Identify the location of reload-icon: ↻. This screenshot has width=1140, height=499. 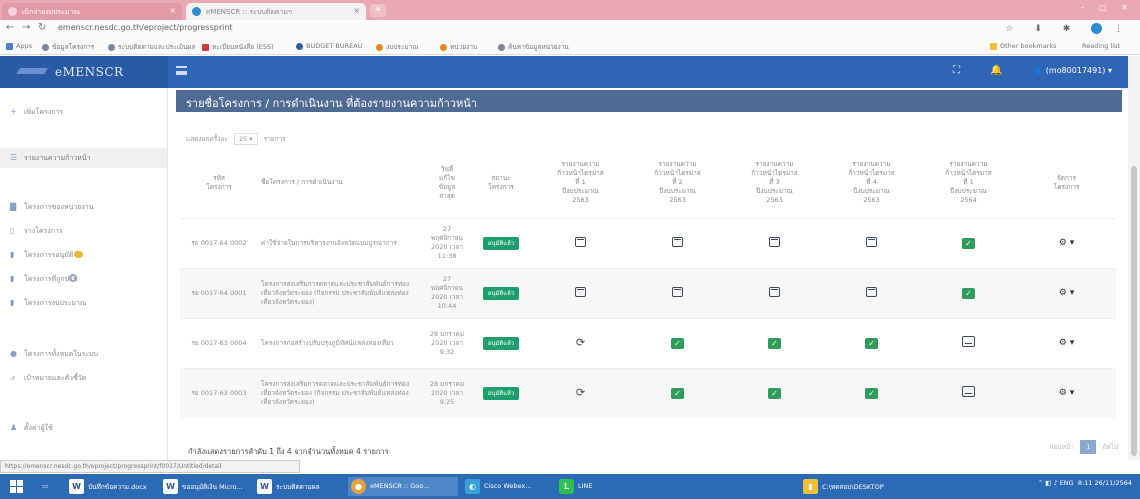
(42, 27).